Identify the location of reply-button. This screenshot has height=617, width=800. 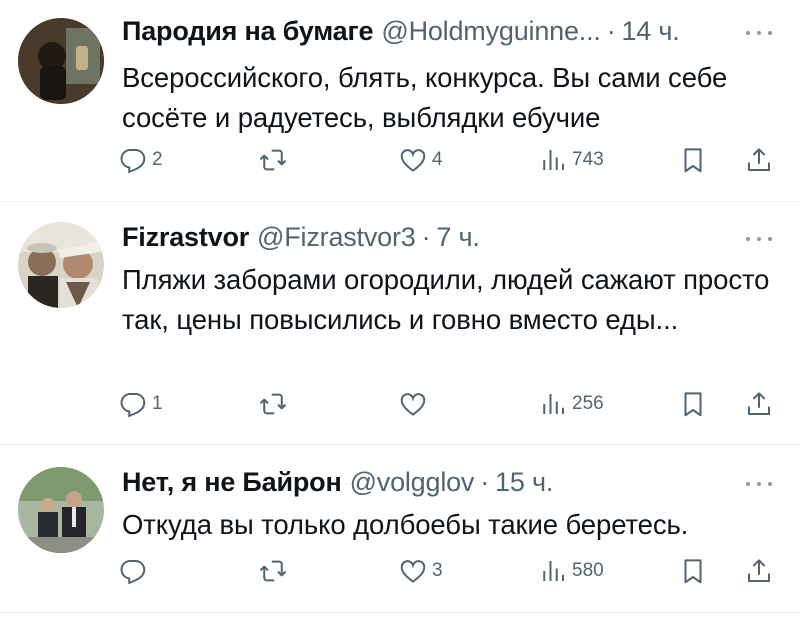
(135, 571).